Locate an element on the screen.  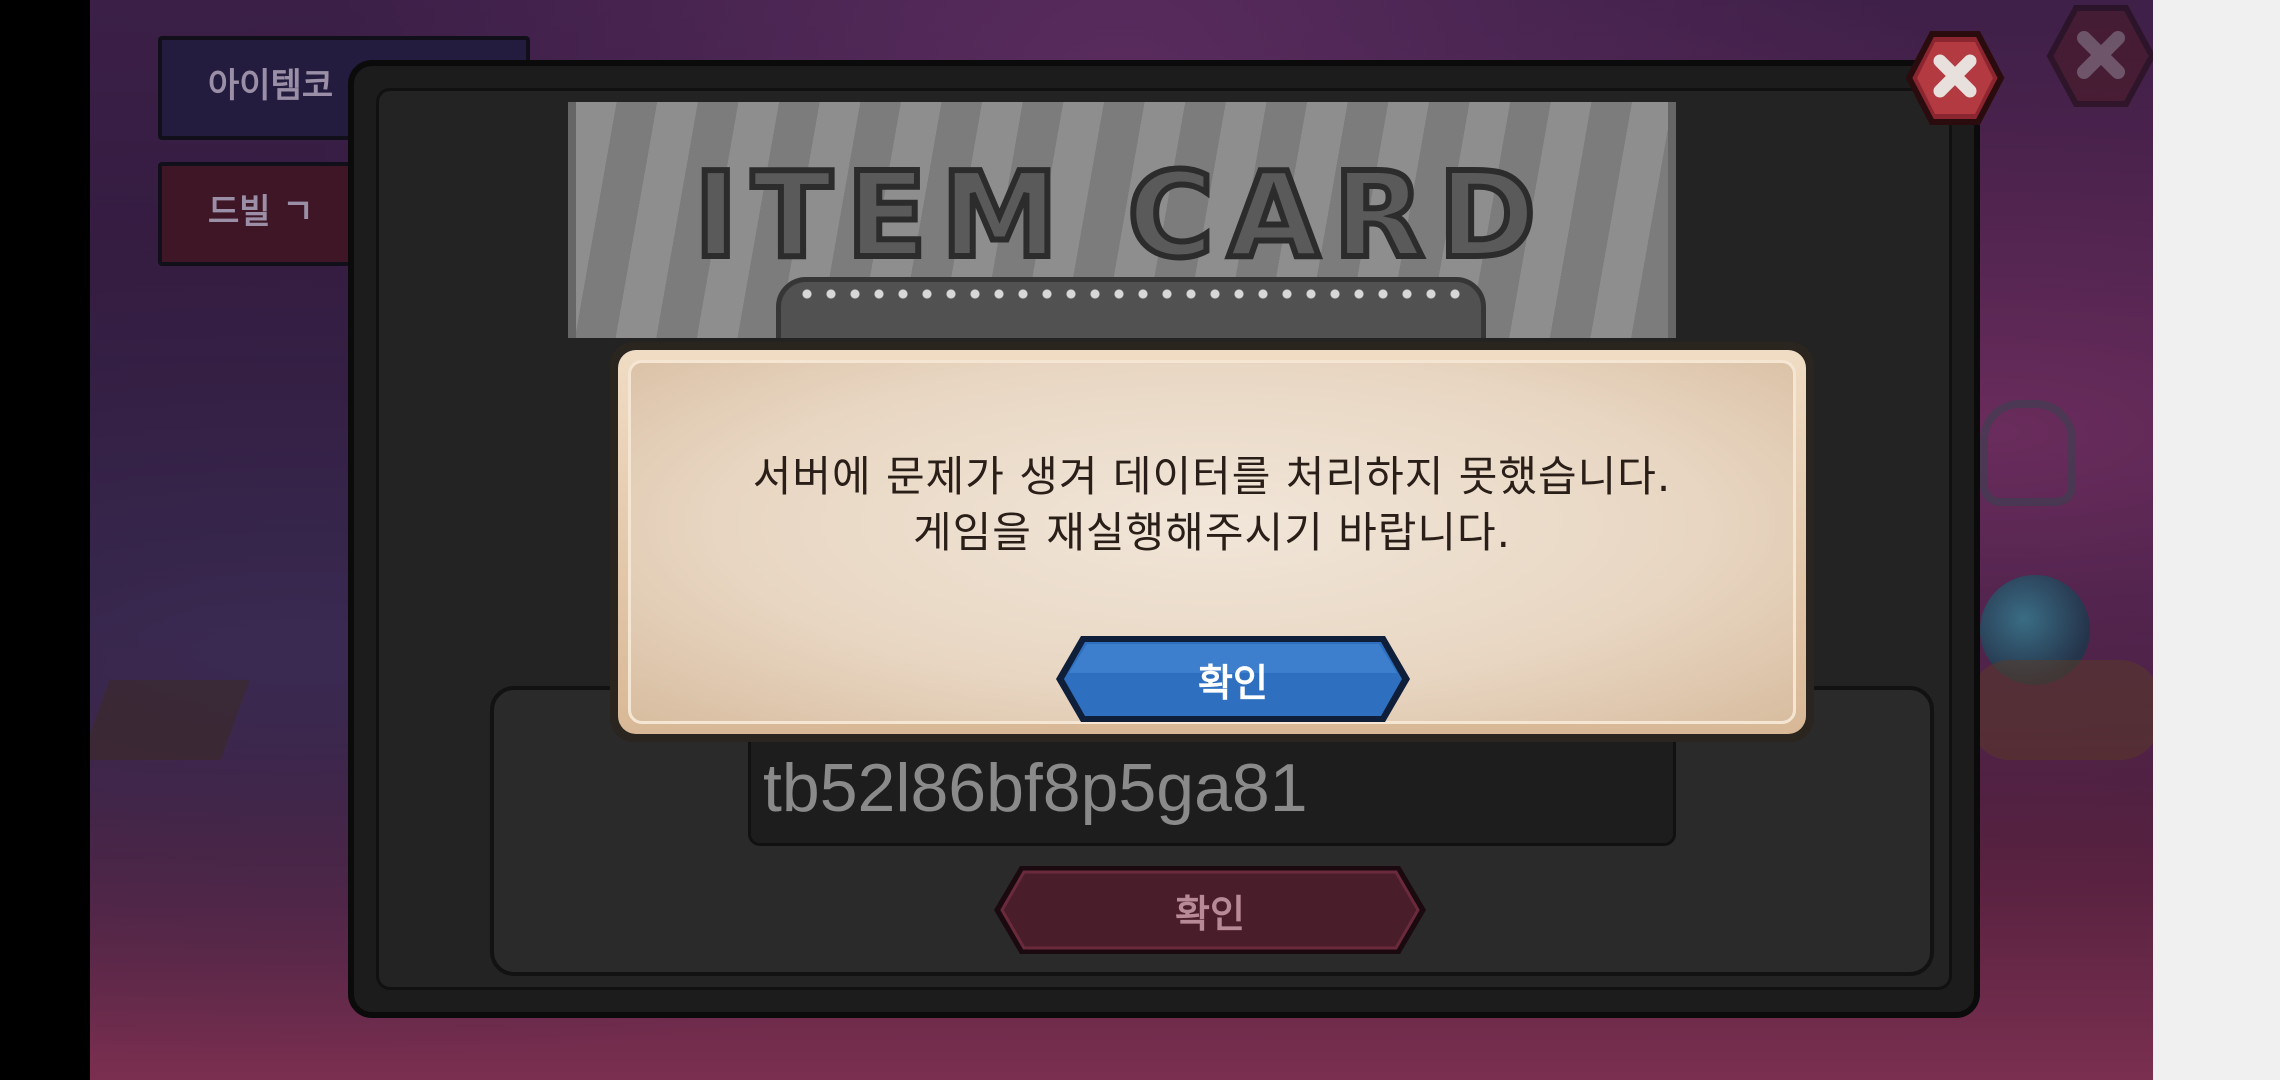
submit-button-label: 확인 is located at coordinates (1210, 913).